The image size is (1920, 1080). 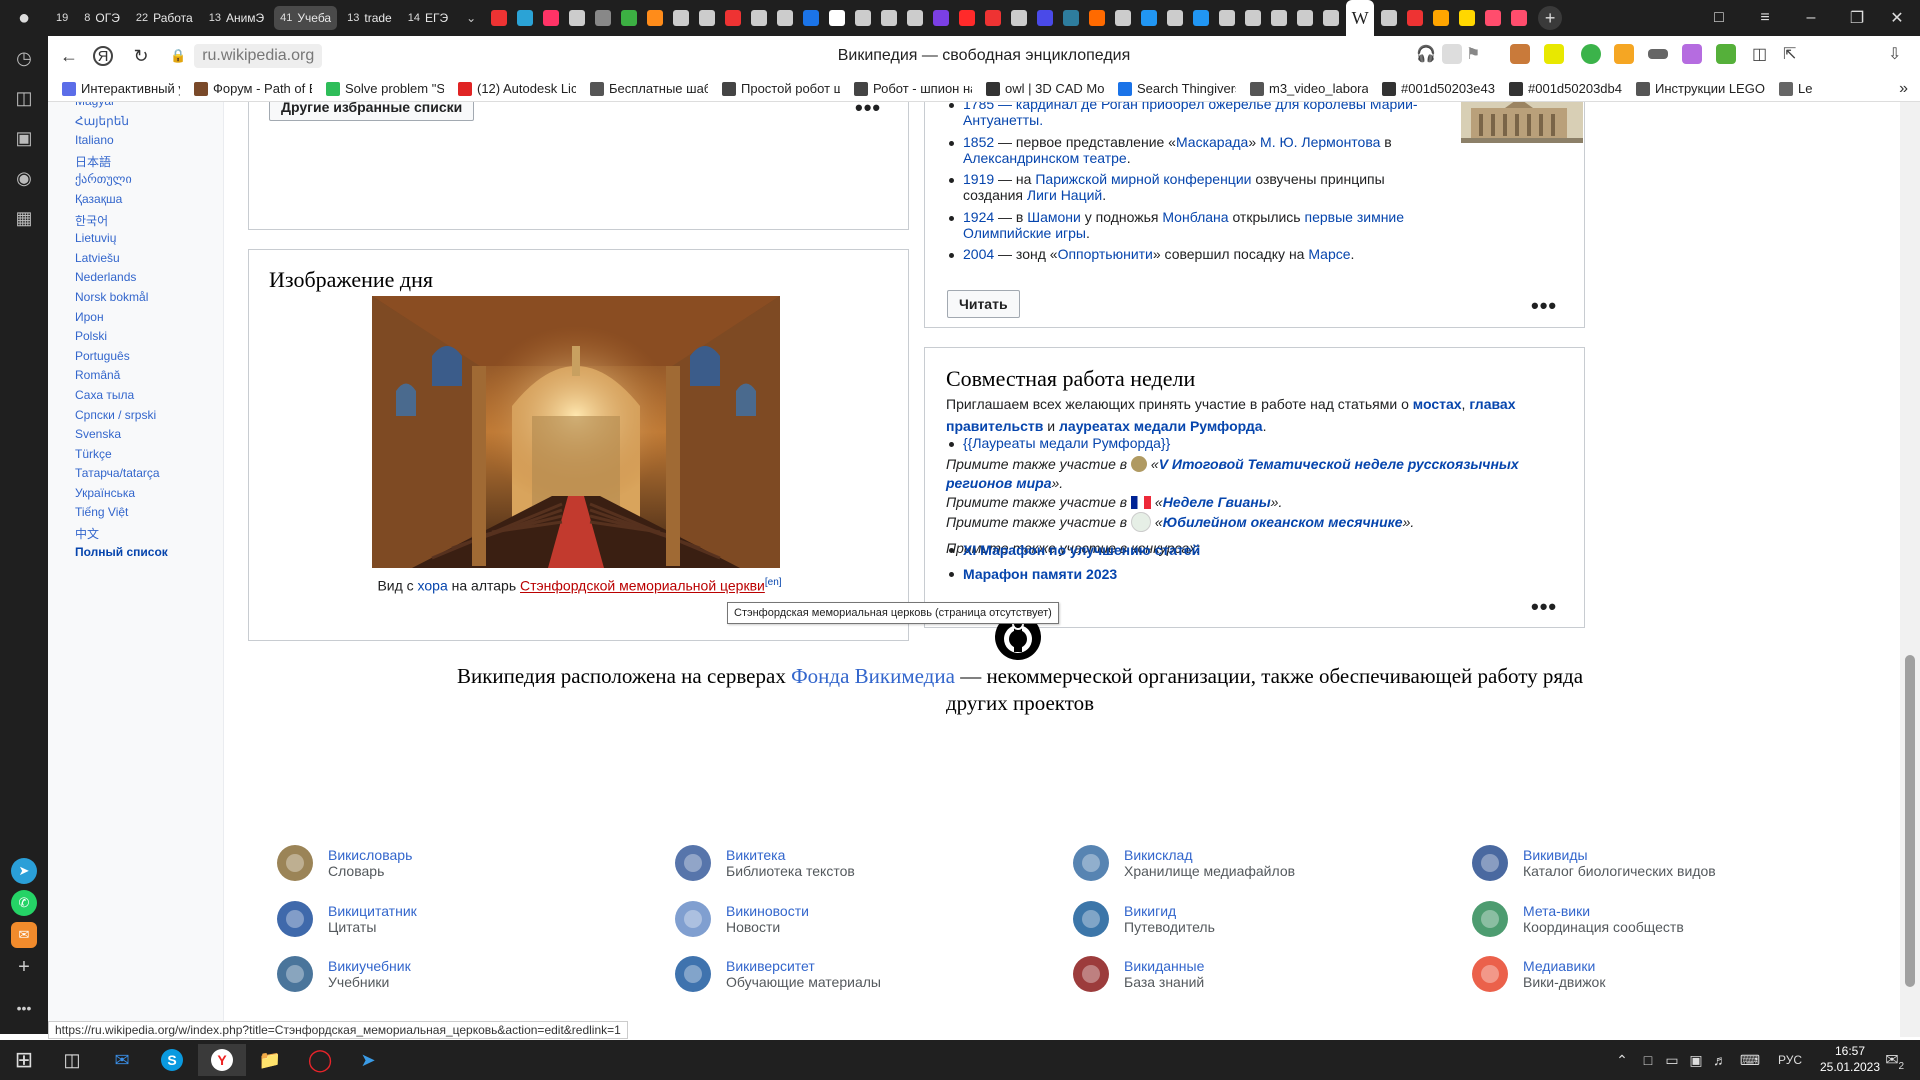 I want to click on download-helper-icon, so click(x=1726, y=54).